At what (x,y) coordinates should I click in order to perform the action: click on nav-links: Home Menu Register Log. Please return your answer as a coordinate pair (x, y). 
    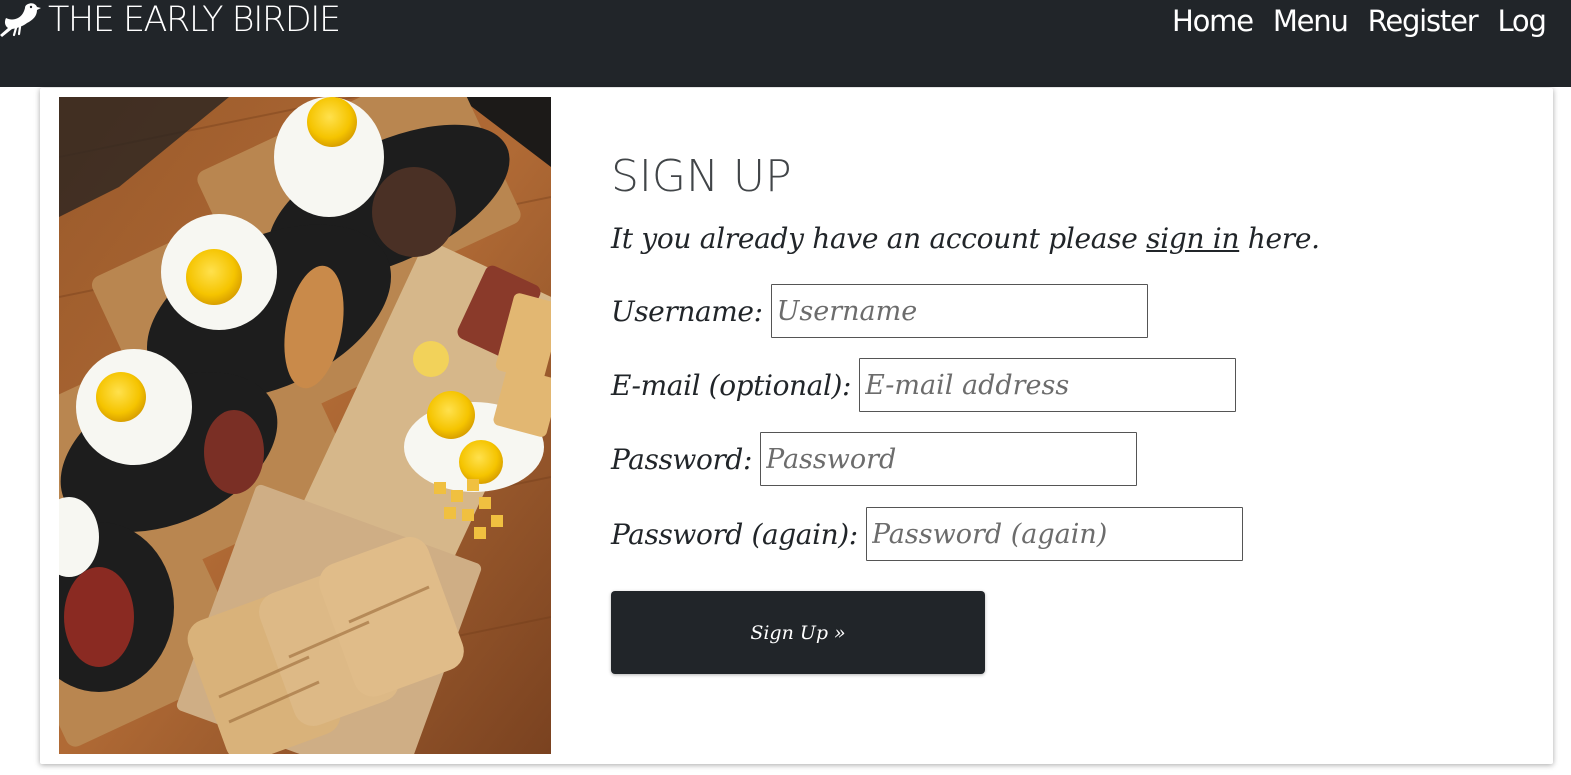
    Looking at the image, I should click on (1369, 21).